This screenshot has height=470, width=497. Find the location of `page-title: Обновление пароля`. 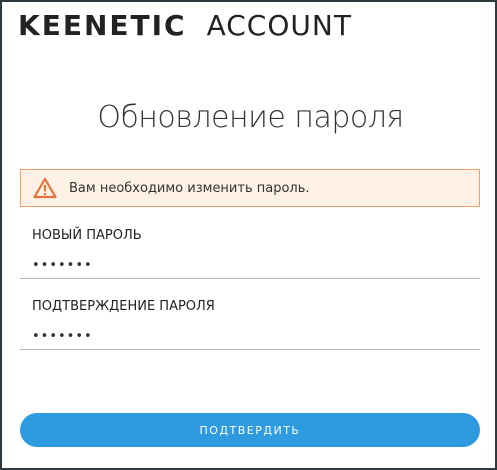

page-title: Обновление пароля is located at coordinates (250, 117).